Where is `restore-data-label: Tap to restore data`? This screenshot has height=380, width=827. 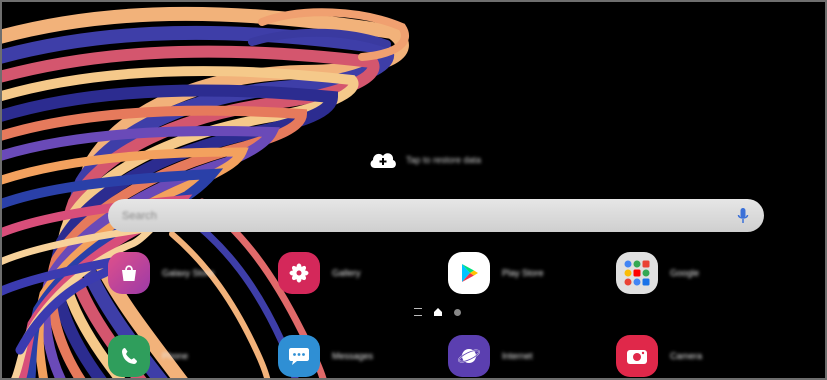 restore-data-label: Tap to restore data is located at coordinates (444, 160).